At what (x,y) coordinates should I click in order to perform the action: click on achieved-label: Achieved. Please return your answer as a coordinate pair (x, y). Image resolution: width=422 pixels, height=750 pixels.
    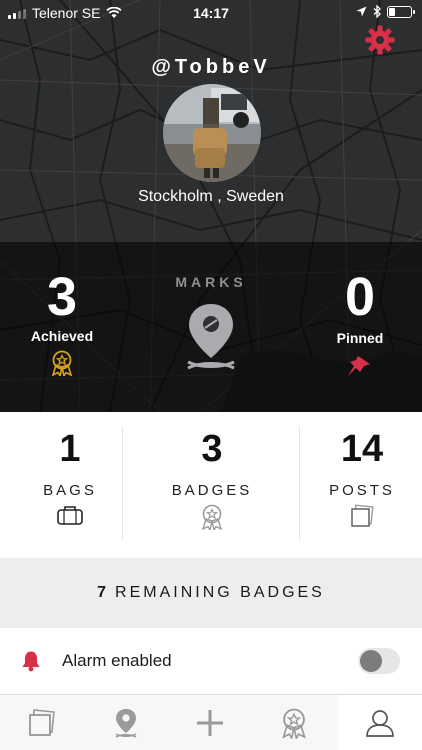
    Looking at the image, I should click on (62, 336).